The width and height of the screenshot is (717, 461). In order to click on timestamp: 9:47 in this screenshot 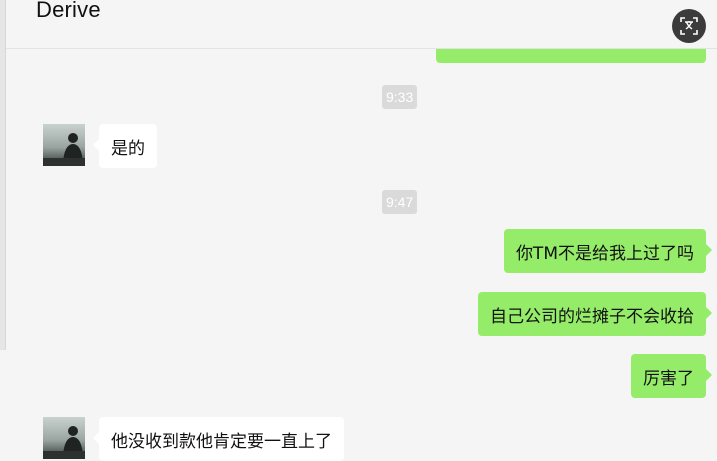, I will do `click(400, 202)`.